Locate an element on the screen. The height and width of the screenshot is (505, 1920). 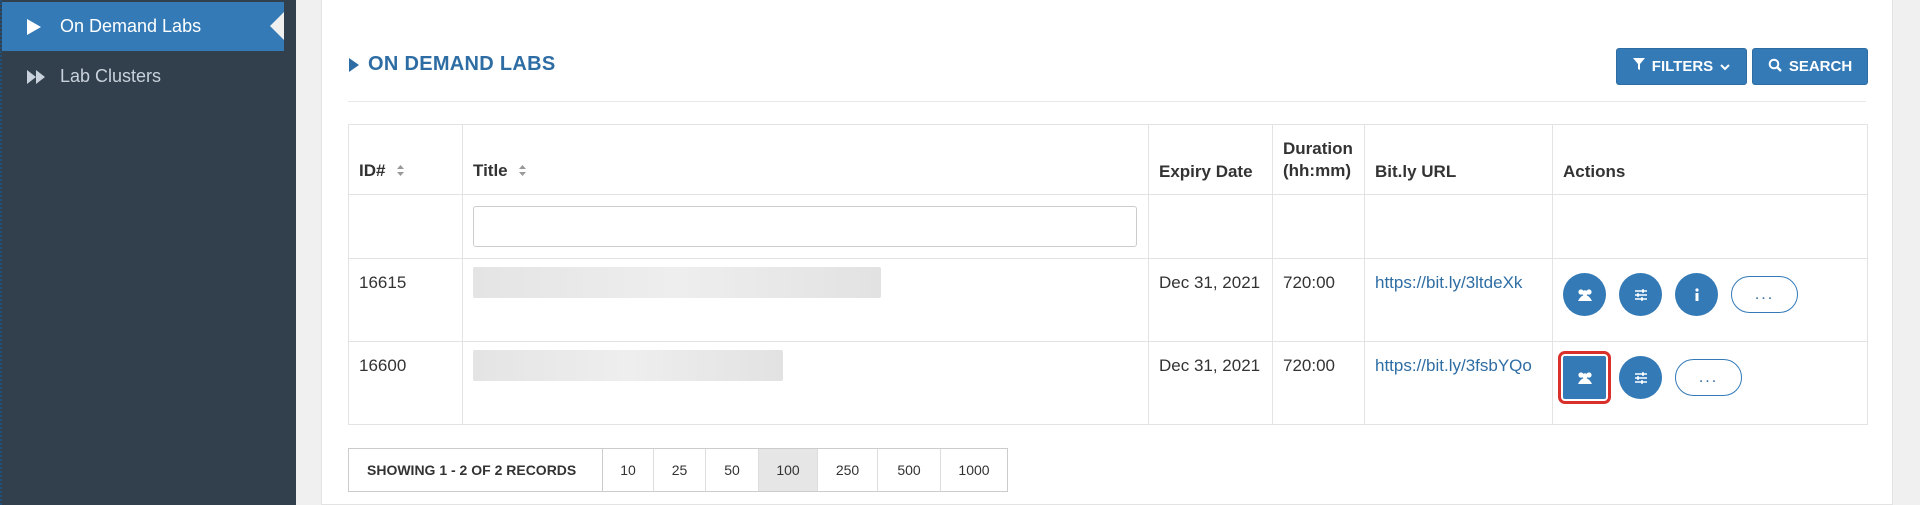
records-summary: SHOWING 1 - 2 OF 2 RECORDS is located at coordinates (476, 470).